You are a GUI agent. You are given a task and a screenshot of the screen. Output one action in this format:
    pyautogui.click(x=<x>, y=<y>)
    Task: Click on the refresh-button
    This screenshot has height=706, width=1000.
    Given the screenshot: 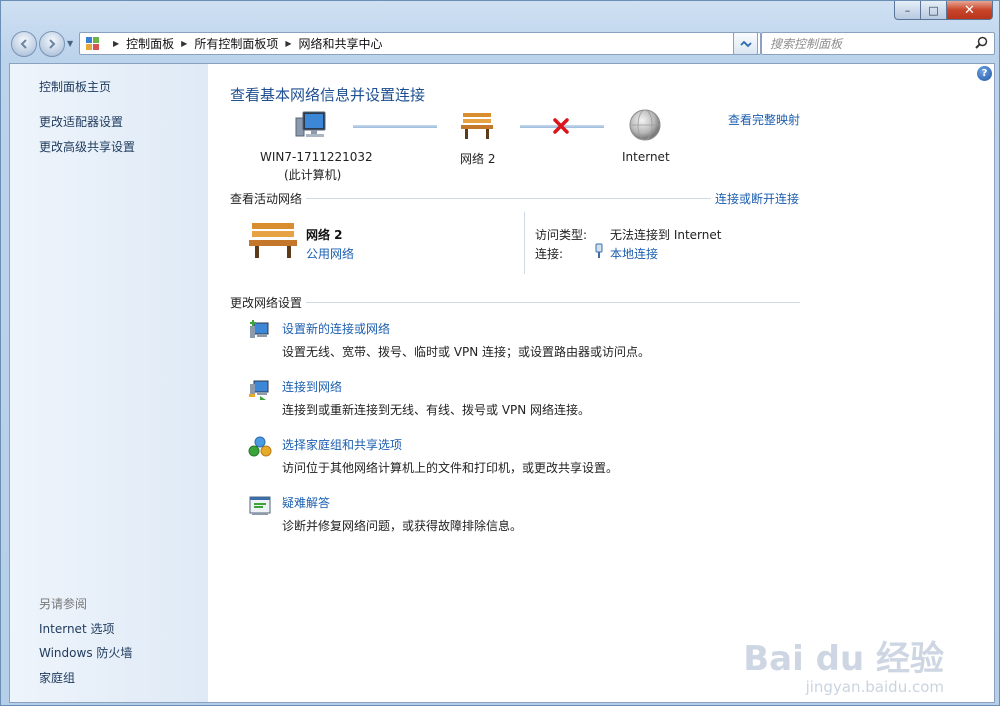 What is the action you would take?
    pyautogui.click(x=745, y=43)
    